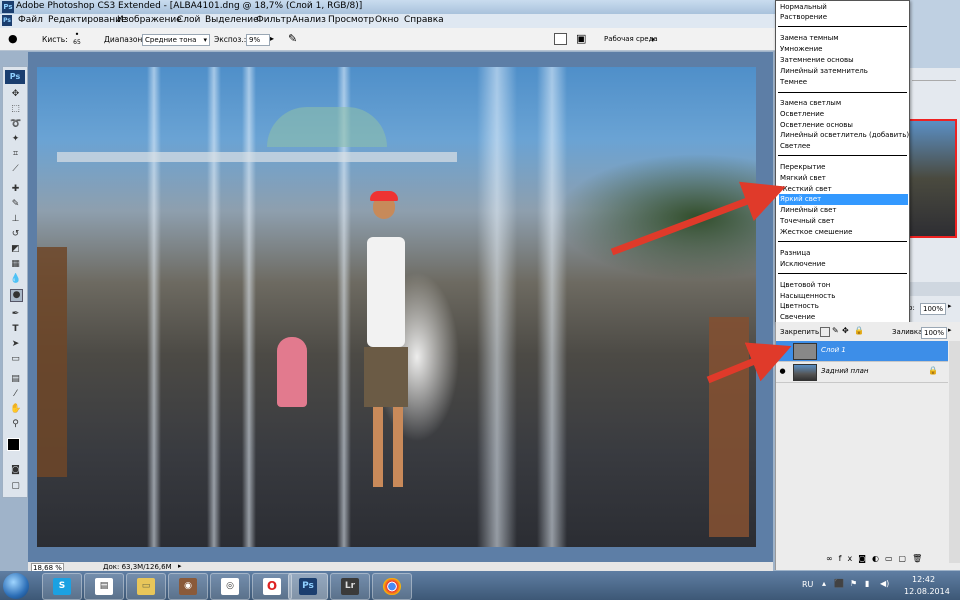 Image resolution: width=960 pixels, height=600 pixels. What do you see at coordinates (843, 285) in the screenshot?
I see `blend-option: Цветовой тон` at bounding box center [843, 285].